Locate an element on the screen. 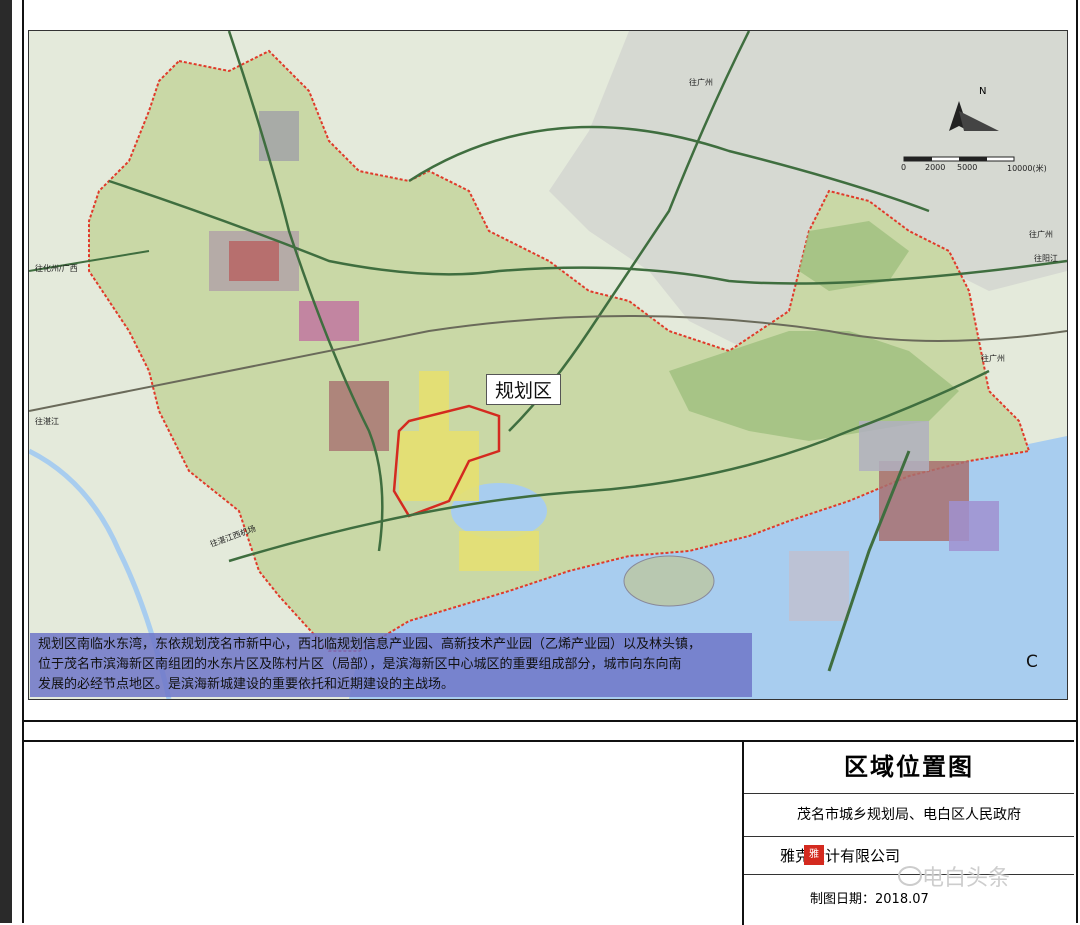  description-line: 发展的必经节点地区。是滨海新城建设的重要依托和近期建设的主战场。 is located at coordinates (246, 684).